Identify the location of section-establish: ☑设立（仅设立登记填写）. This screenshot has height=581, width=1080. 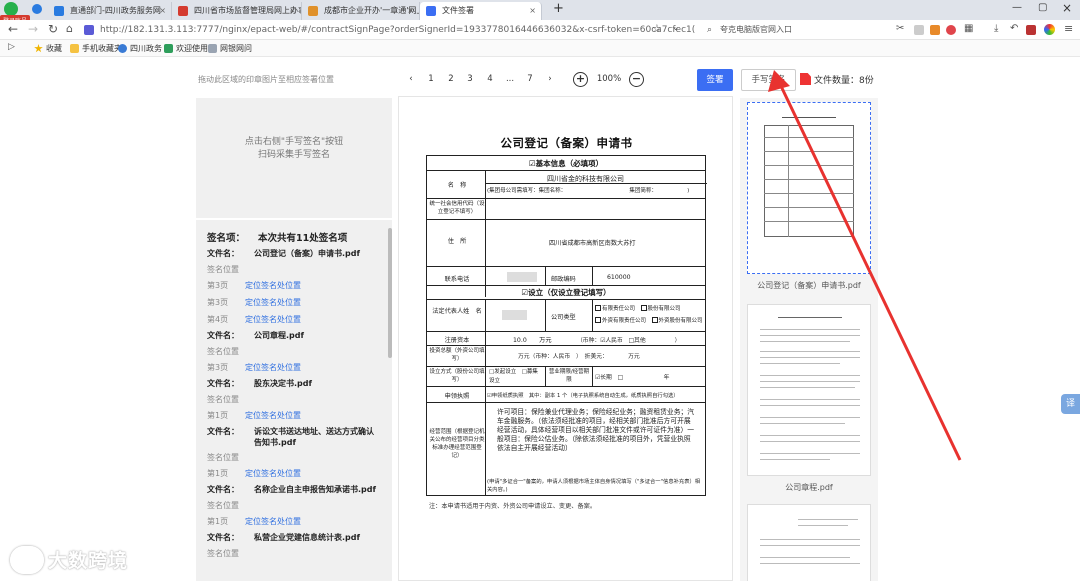
(566, 292).